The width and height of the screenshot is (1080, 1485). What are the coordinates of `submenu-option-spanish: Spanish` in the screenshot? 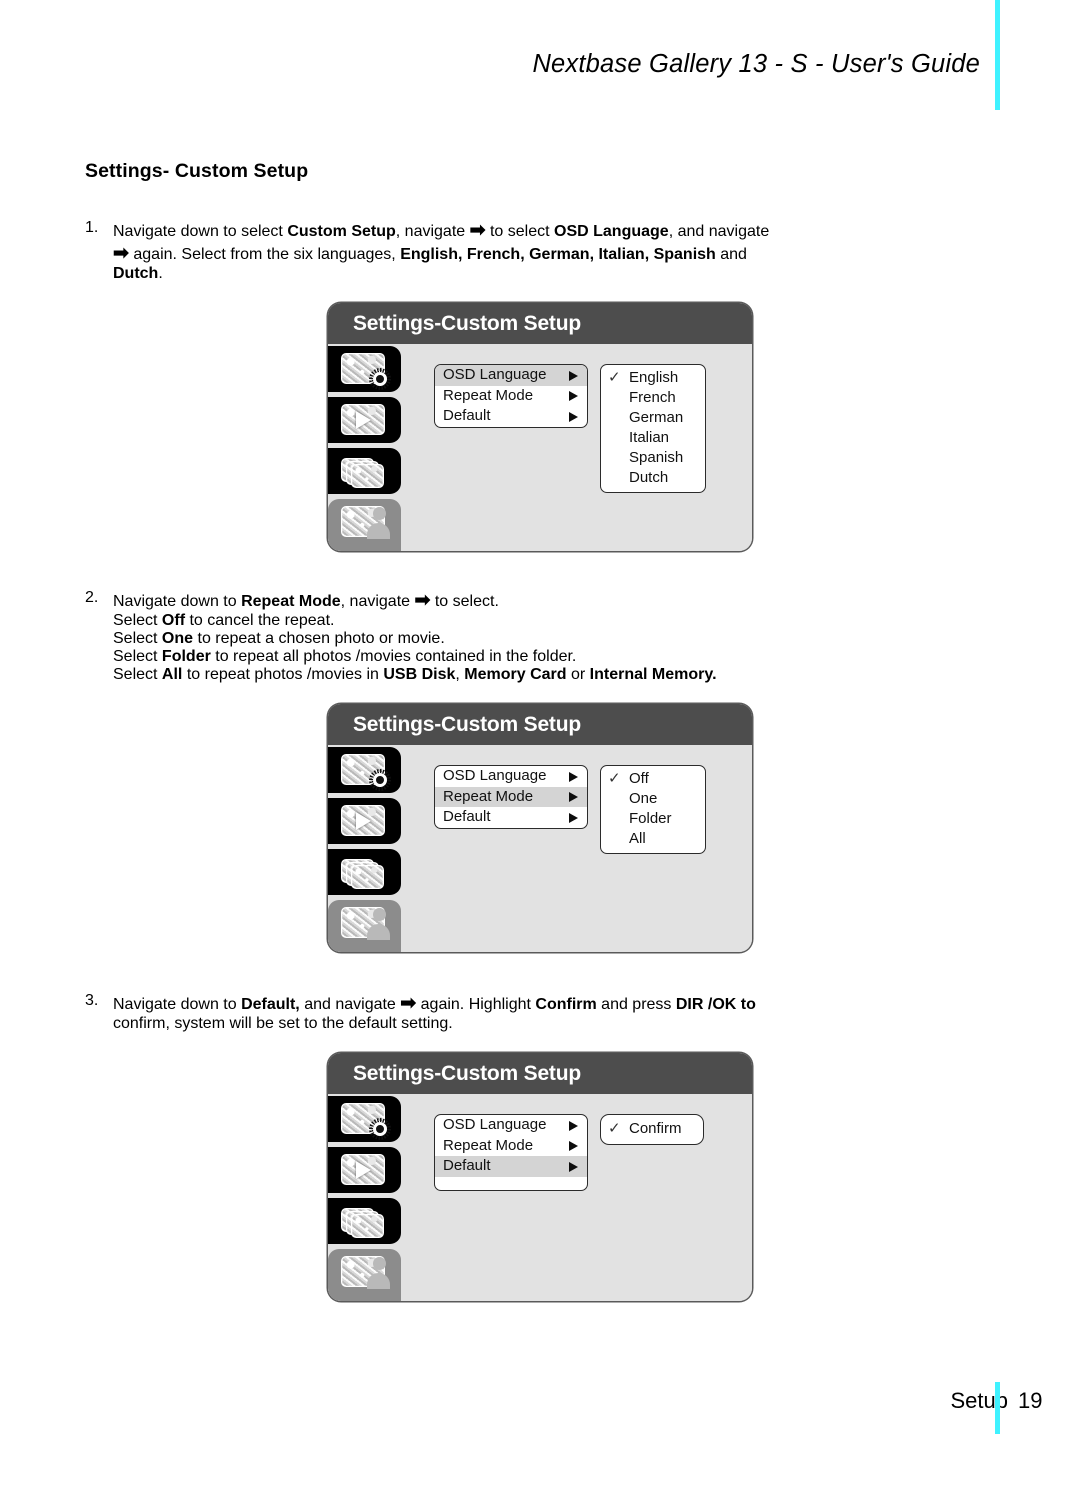 It's located at (653, 458).